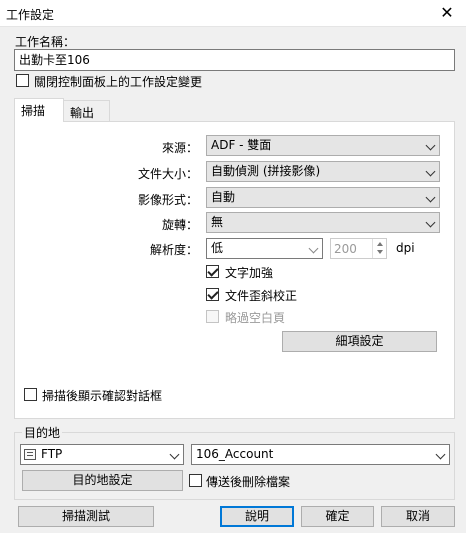  Describe the element at coordinates (173, 250) in the screenshot. I see `resolution-label: 解析度：` at that location.